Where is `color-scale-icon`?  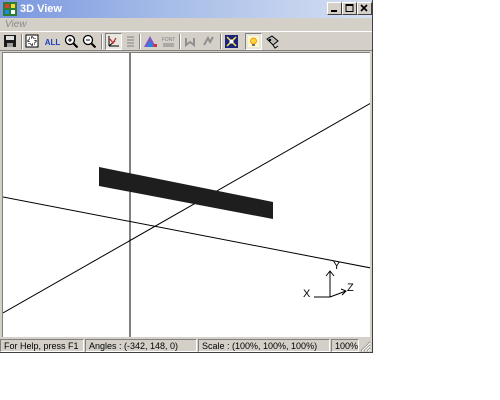
color-scale-icon is located at coordinates (150, 41).